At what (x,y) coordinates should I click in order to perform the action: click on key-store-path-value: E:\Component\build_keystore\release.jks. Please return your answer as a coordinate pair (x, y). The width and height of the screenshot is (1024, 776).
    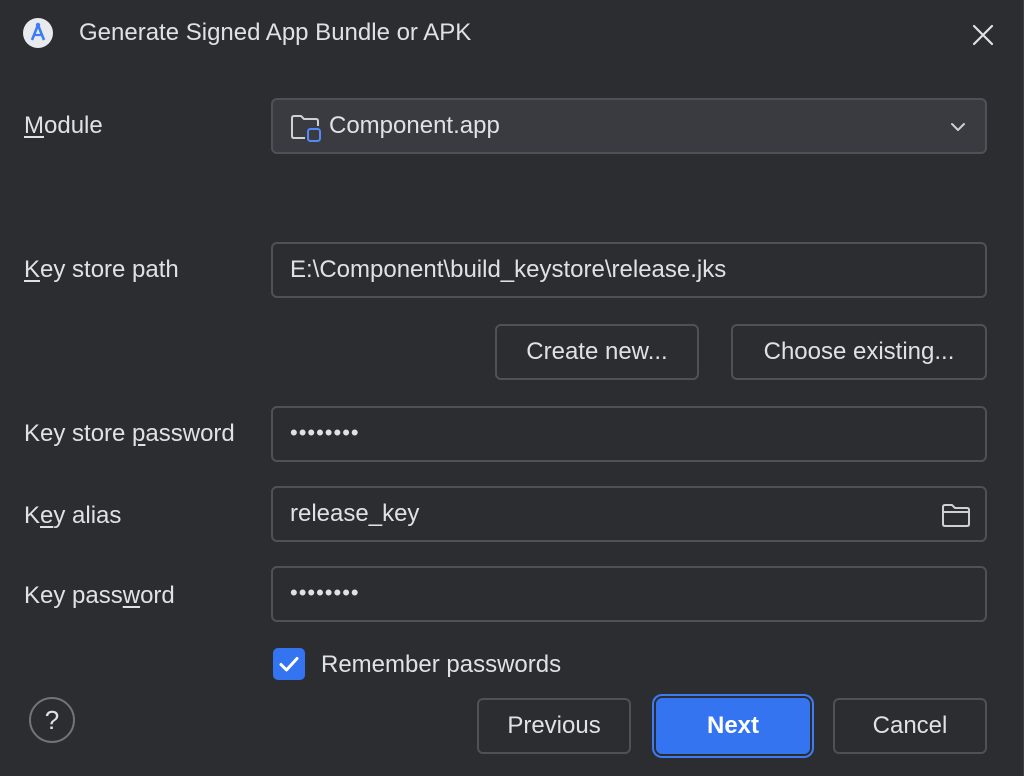
    Looking at the image, I should click on (508, 269).